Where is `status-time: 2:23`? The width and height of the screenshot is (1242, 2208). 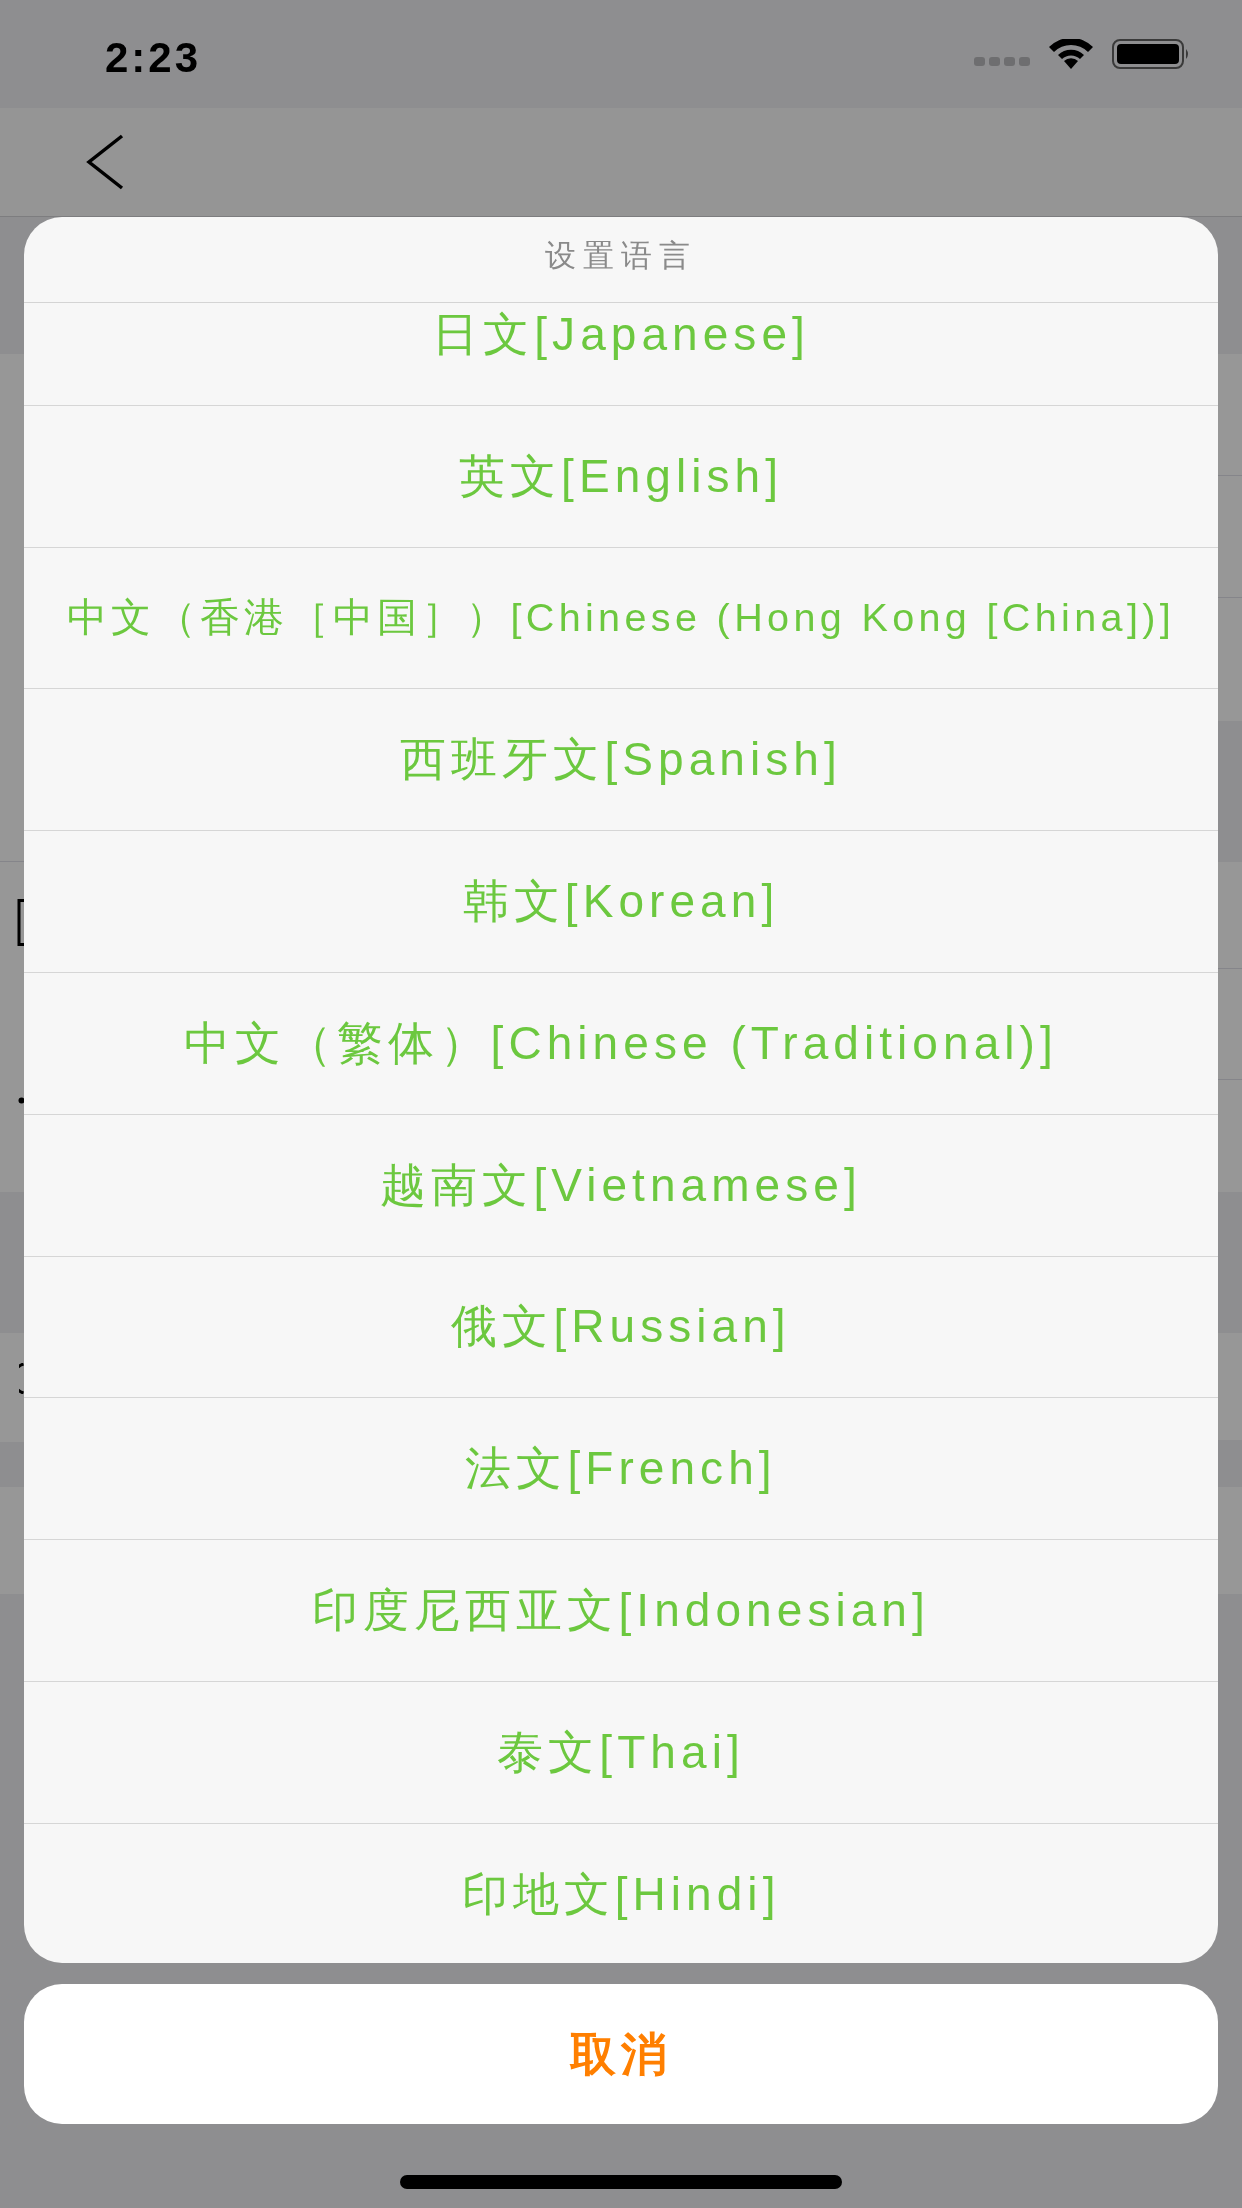 status-time: 2:23 is located at coordinates (153, 58).